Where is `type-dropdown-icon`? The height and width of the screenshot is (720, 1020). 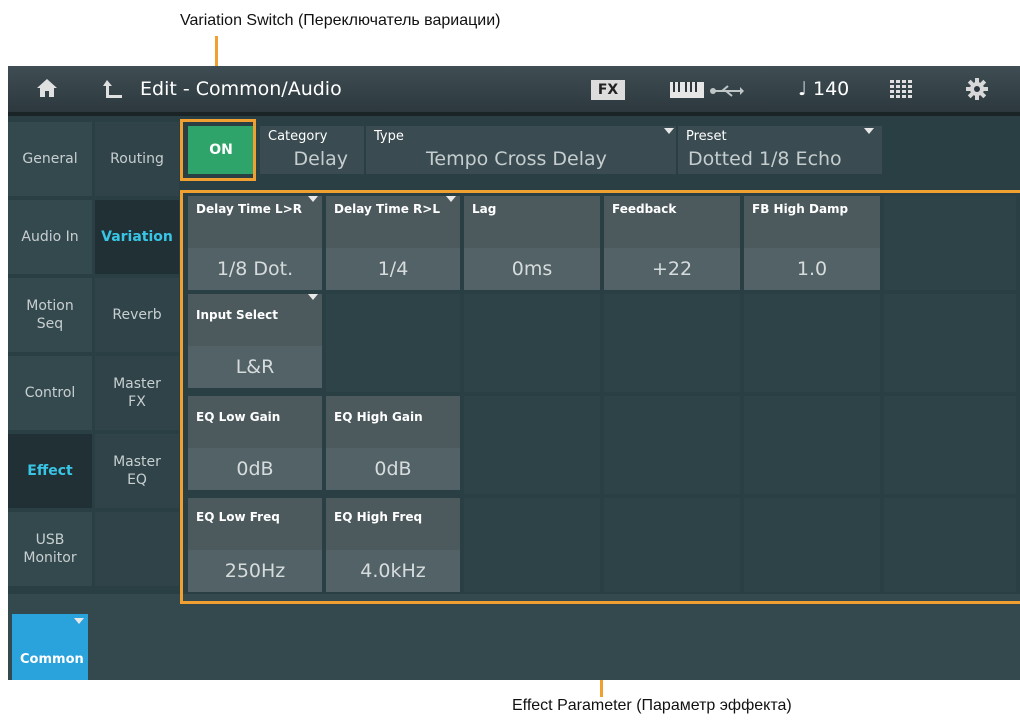 type-dropdown-icon is located at coordinates (669, 131).